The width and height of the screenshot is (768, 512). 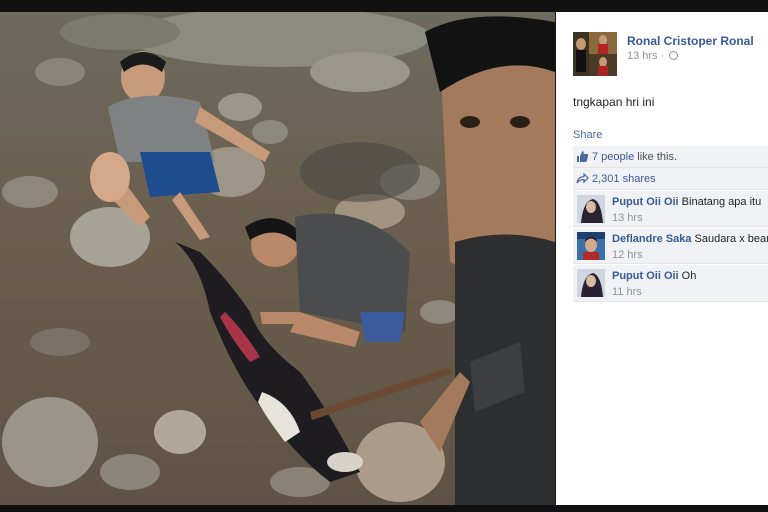 What do you see at coordinates (587, 135) in the screenshot?
I see `share-button: Share` at bounding box center [587, 135].